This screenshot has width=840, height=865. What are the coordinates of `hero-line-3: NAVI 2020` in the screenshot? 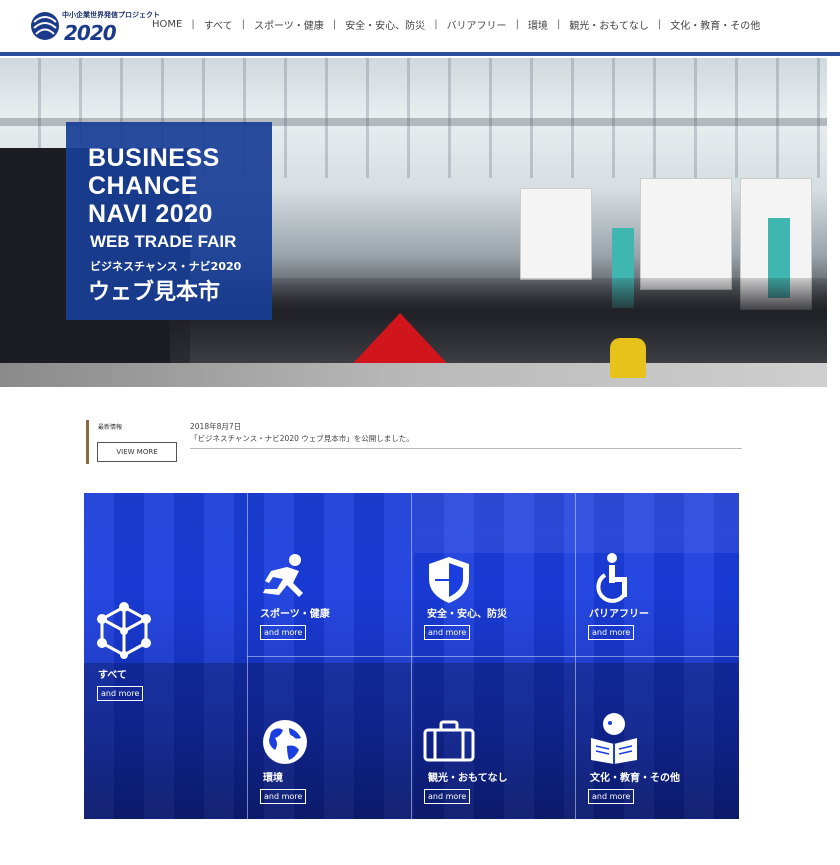 It's located at (150, 214).